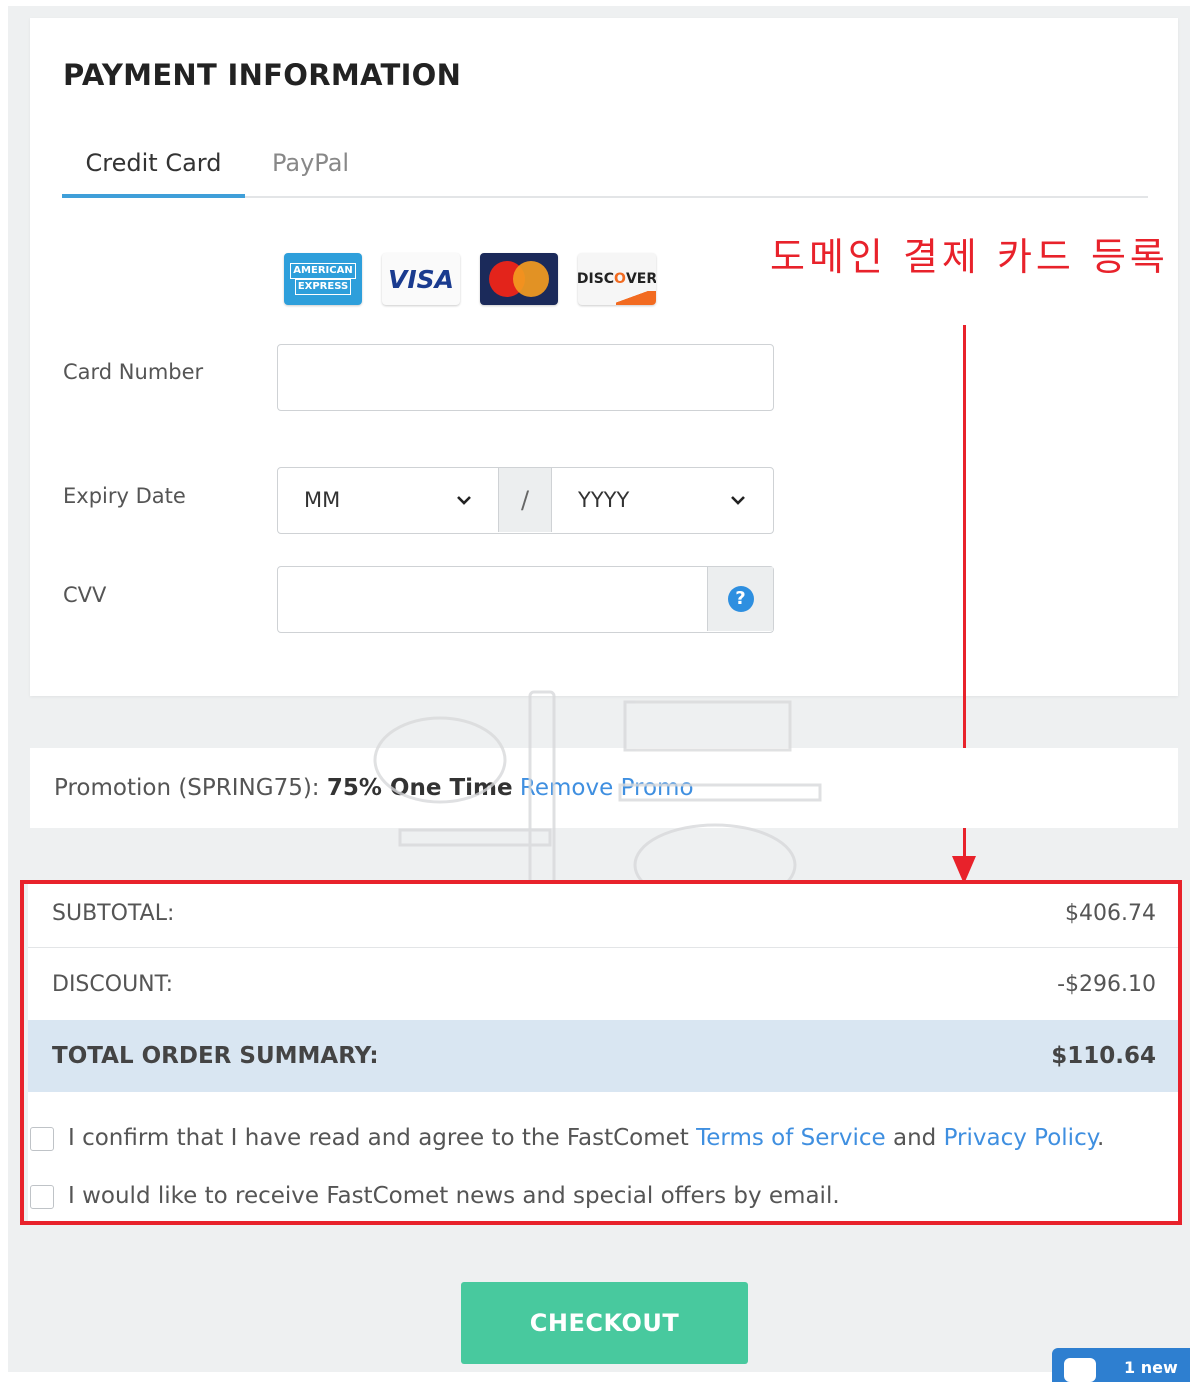 The width and height of the screenshot is (1198, 1382). I want to click on expiry-month-select: MM, so click(388, 500).